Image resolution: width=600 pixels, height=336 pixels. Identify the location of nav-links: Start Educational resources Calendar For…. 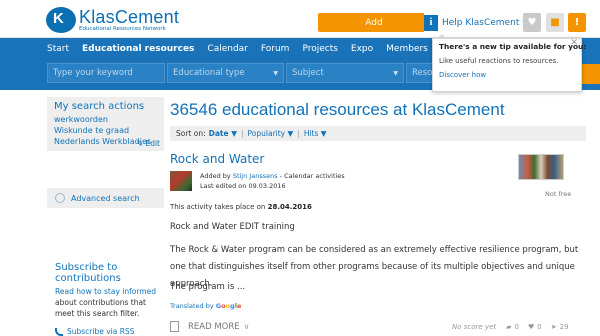
(244, 49).